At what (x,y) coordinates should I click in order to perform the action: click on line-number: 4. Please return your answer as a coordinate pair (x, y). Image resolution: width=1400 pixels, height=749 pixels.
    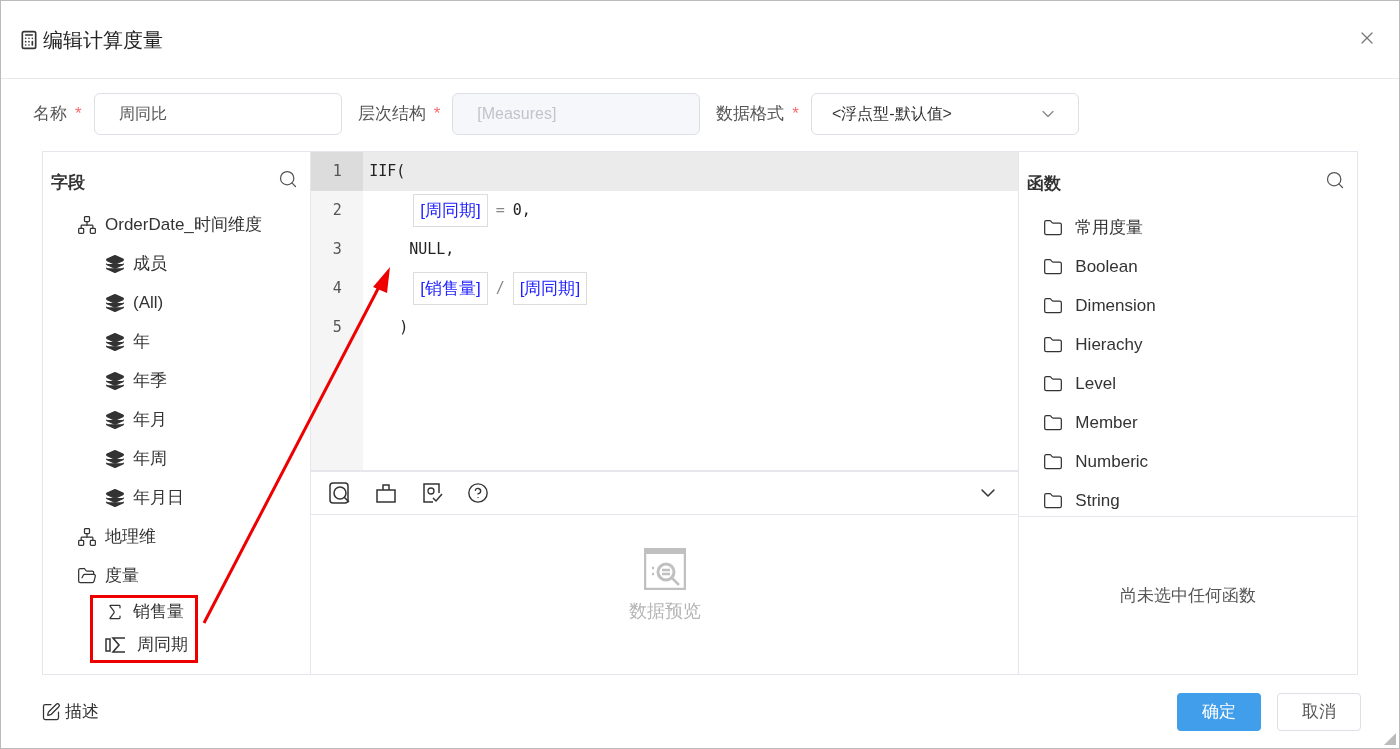
    Looking at the image, I should click on (337, 288).